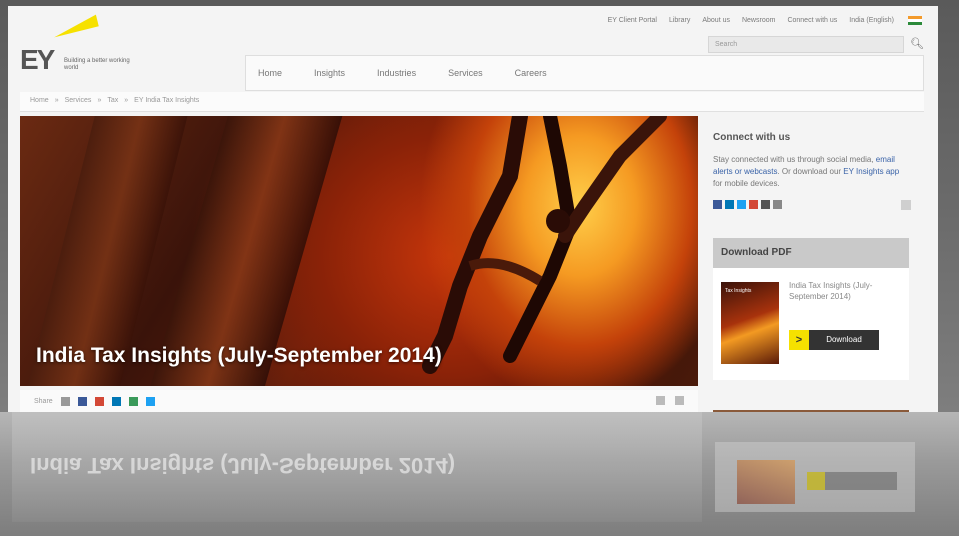 This screenshot has width=959, height=536. I want to click on pdf-thumbnail: Tax Insights, so click(750, 323).